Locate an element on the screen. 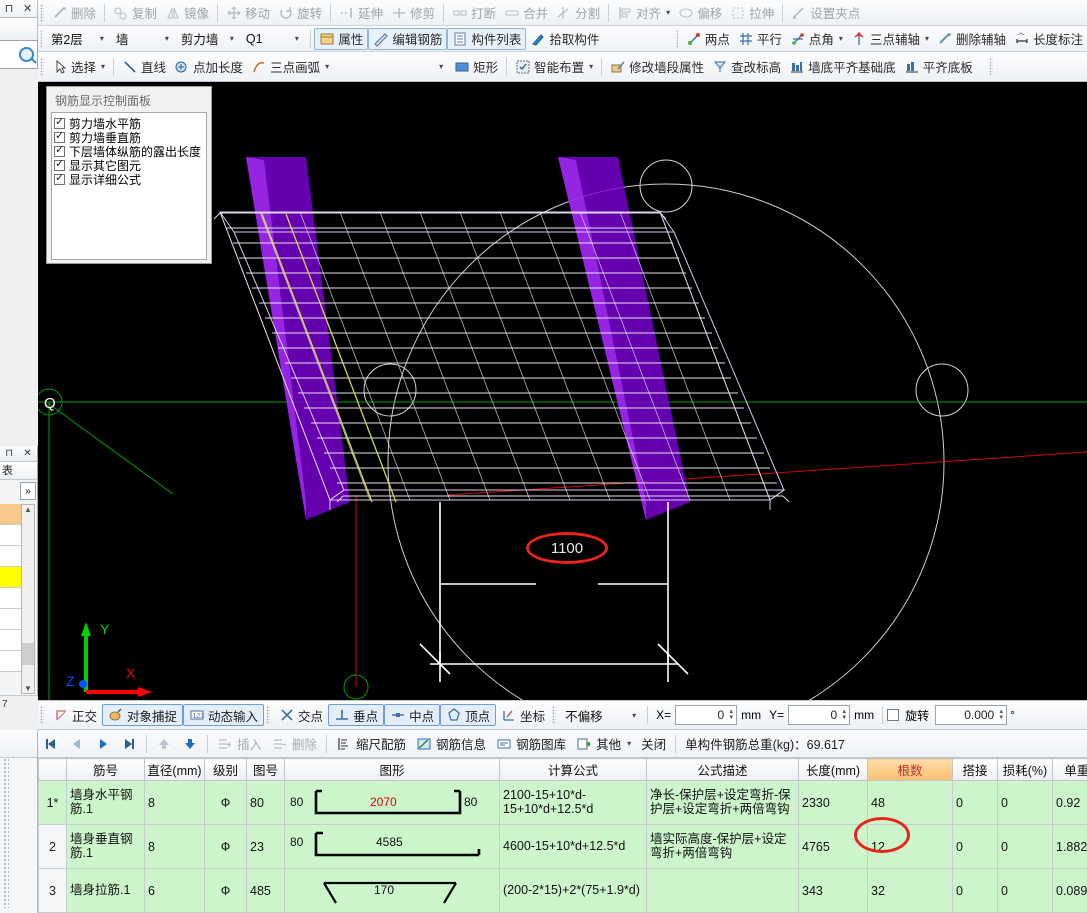  cell-diameter: 6 is located at coordinates (174, 890).